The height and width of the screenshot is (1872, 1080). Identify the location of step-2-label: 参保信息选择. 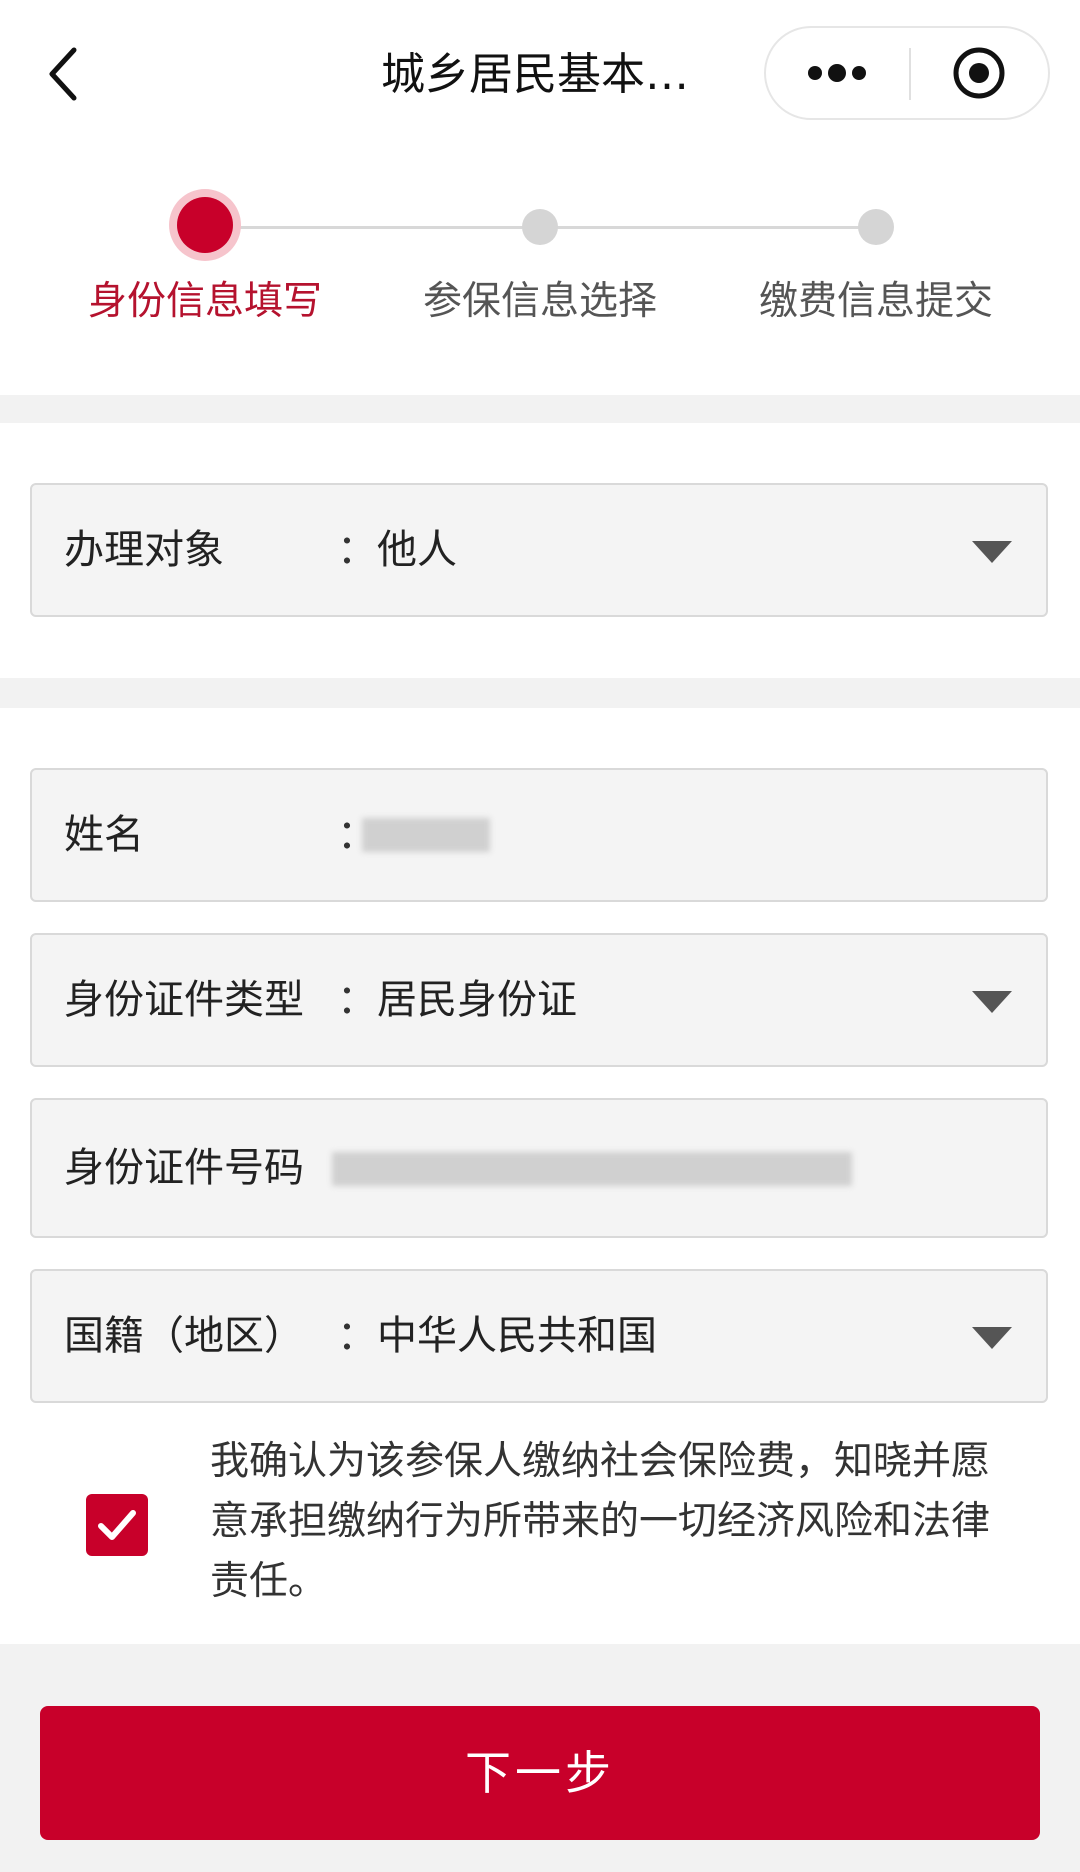
(539, 301).